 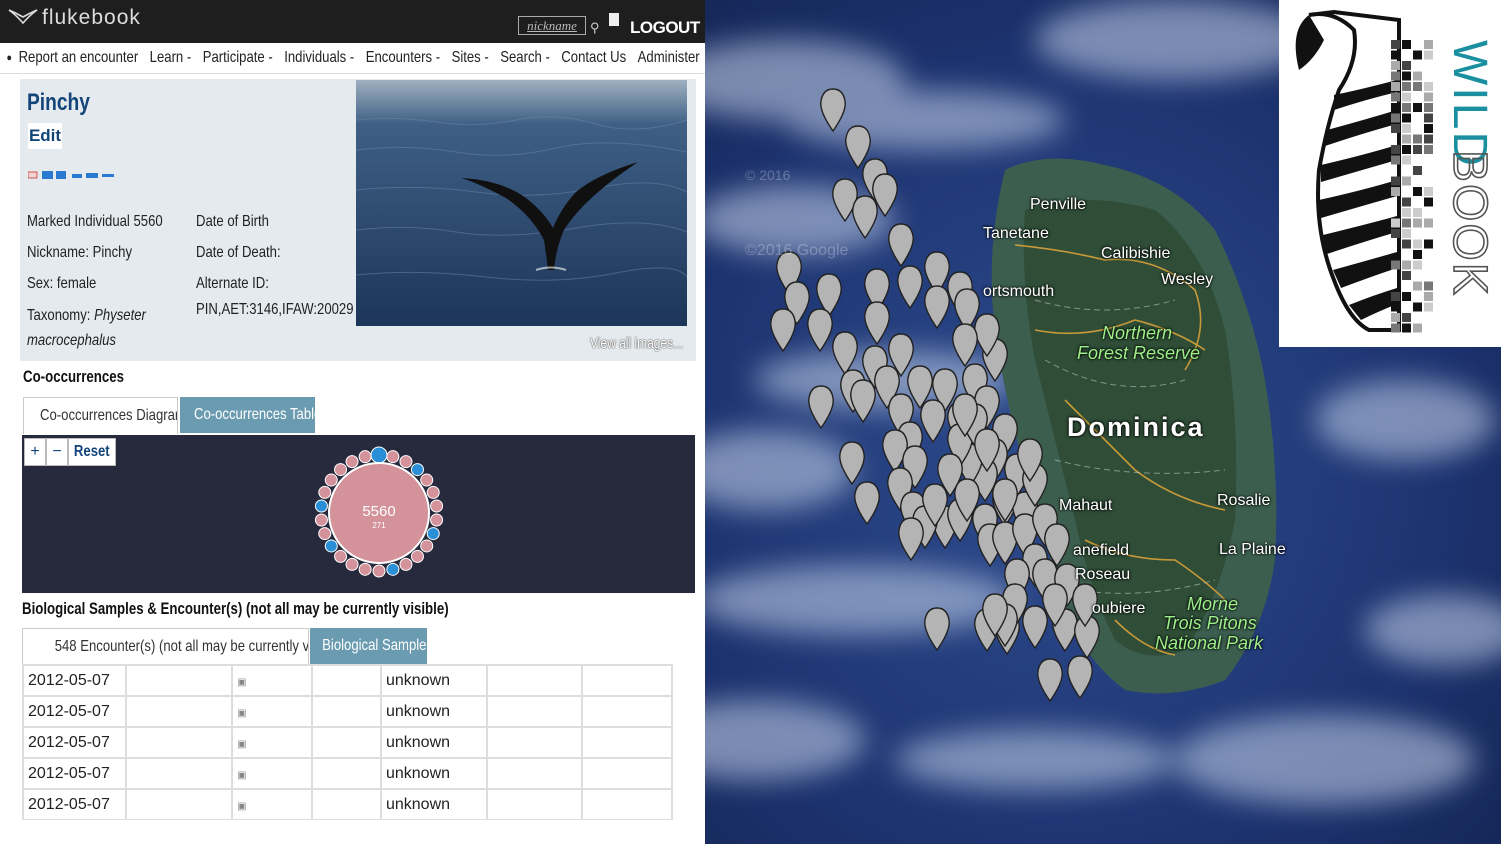 What do you see at coordinates (1136, 427) in the screenshot?
I see `label-dominica: Dominica` at bounding box center [1136, 427].